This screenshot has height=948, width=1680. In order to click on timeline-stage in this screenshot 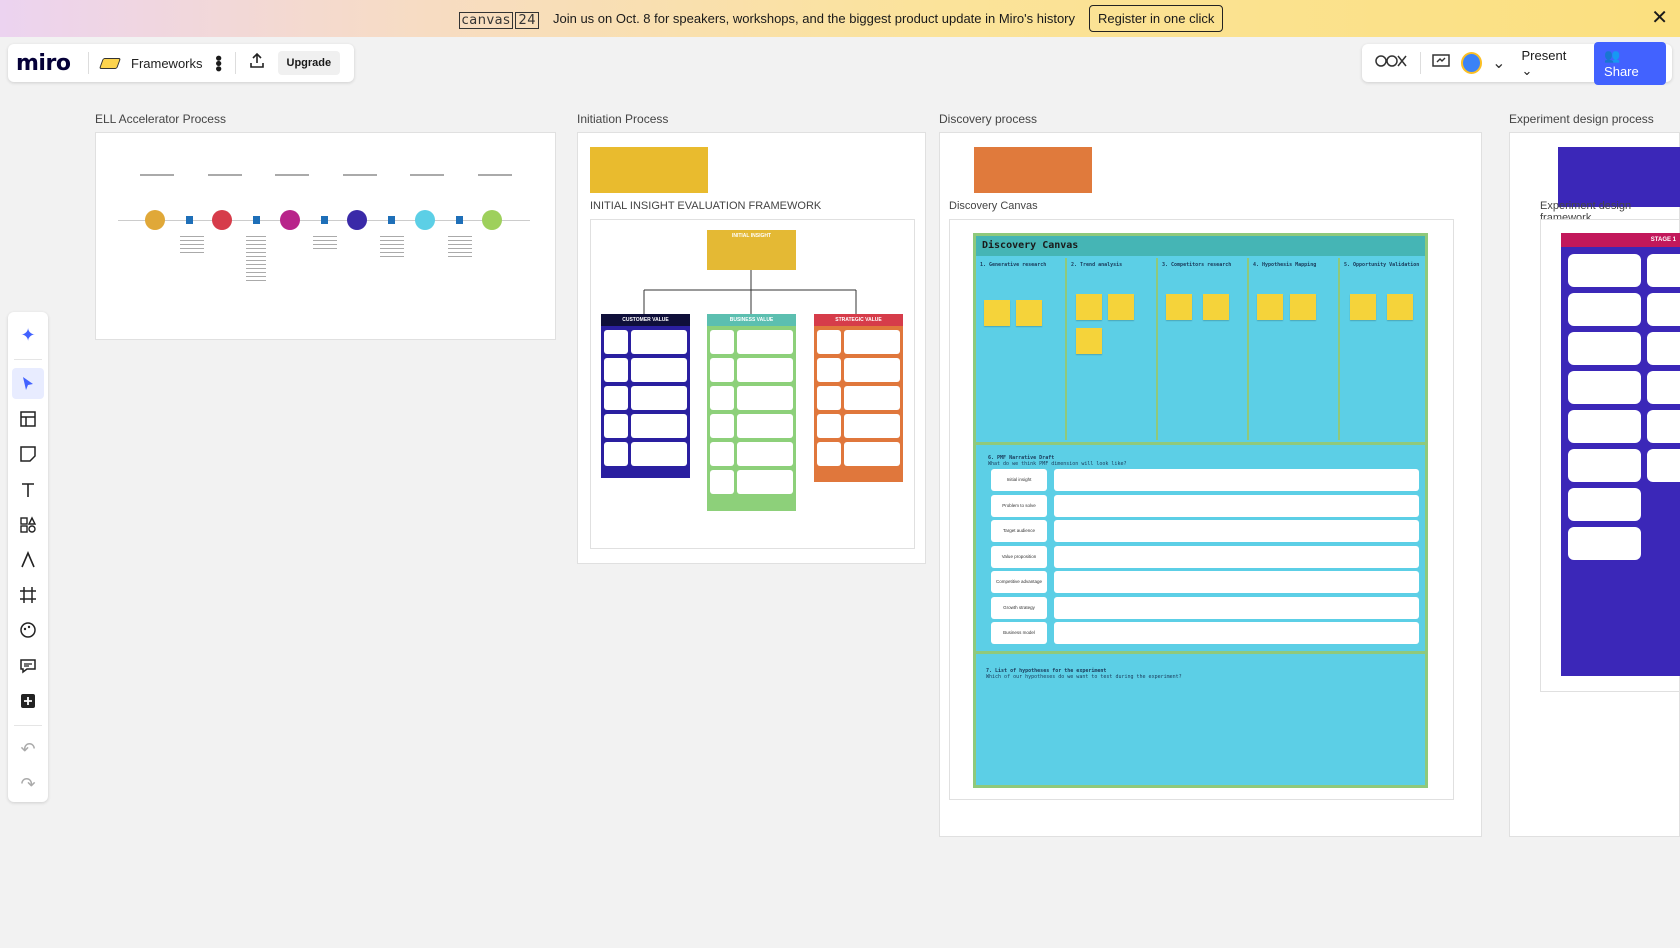, I will do `click(222, 220)`.